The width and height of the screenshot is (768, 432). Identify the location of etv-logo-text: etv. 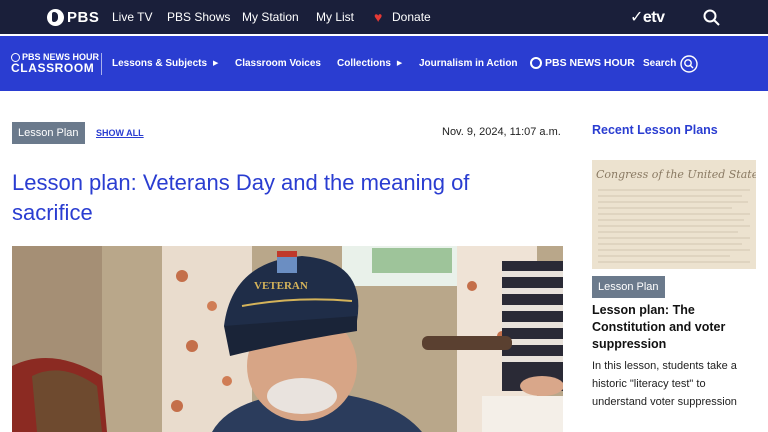
(653, 17).